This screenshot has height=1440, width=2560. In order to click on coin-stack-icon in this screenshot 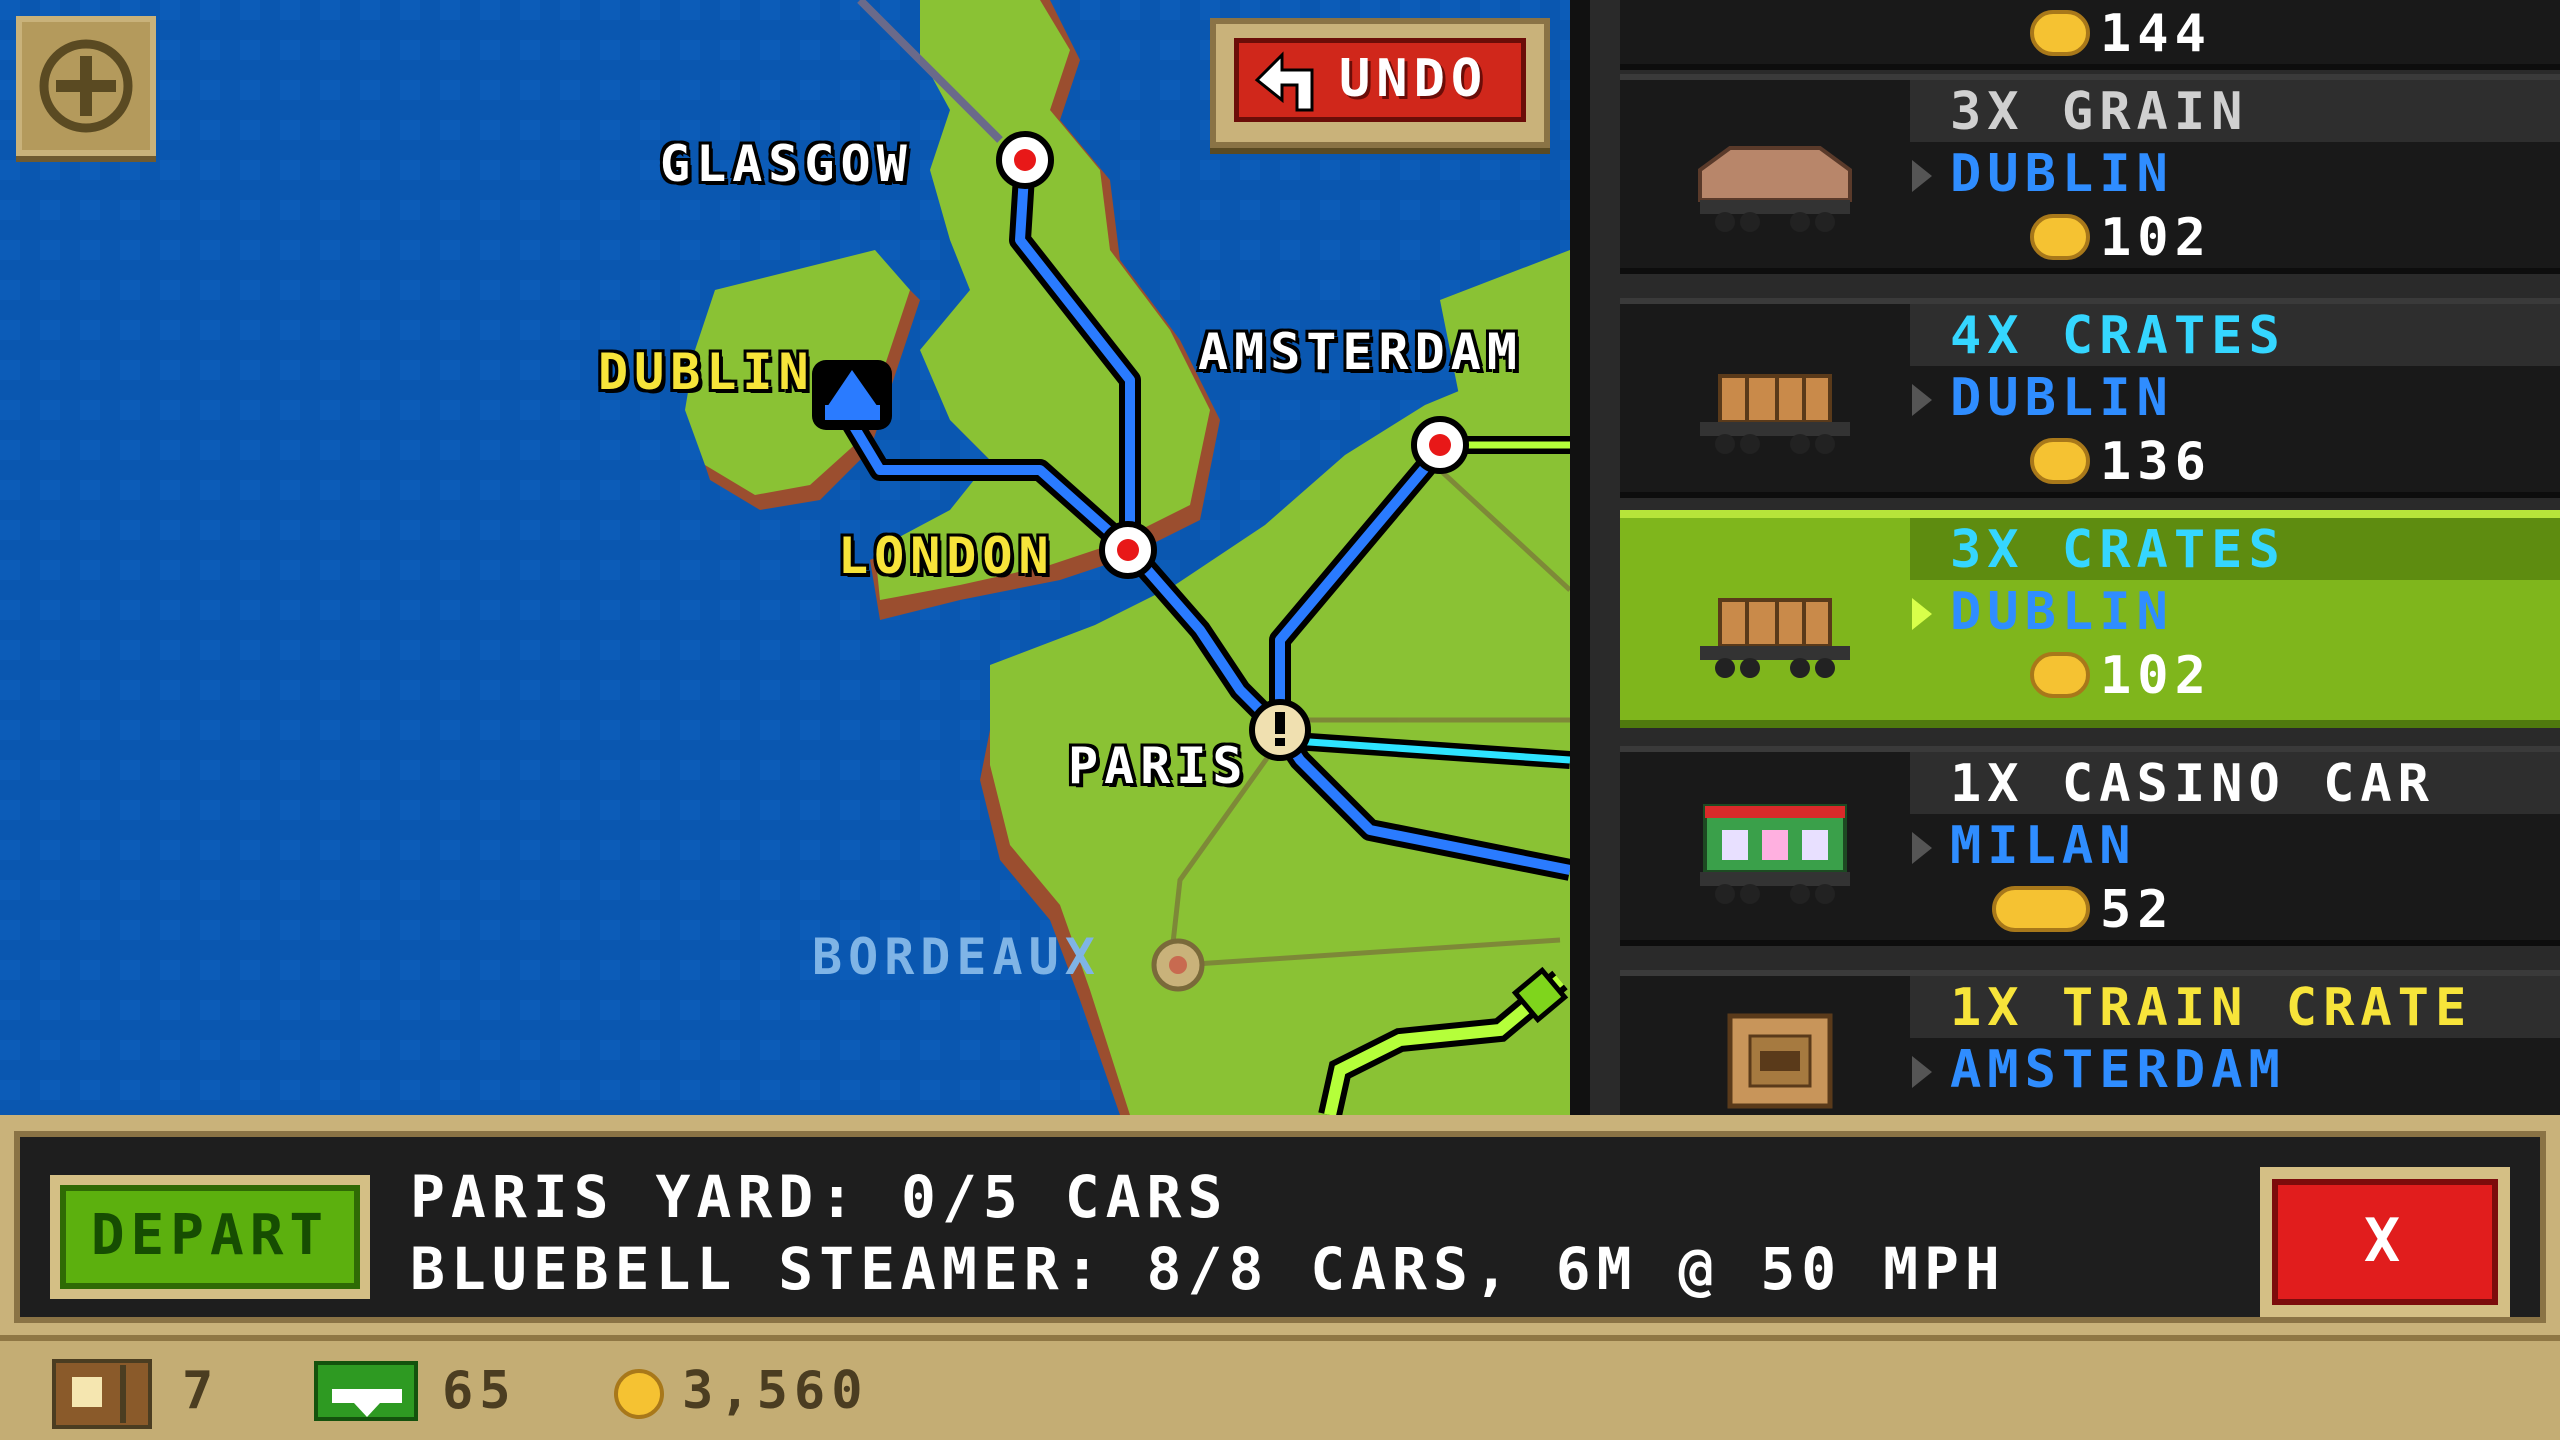, I will do `click(2041, 909)`.